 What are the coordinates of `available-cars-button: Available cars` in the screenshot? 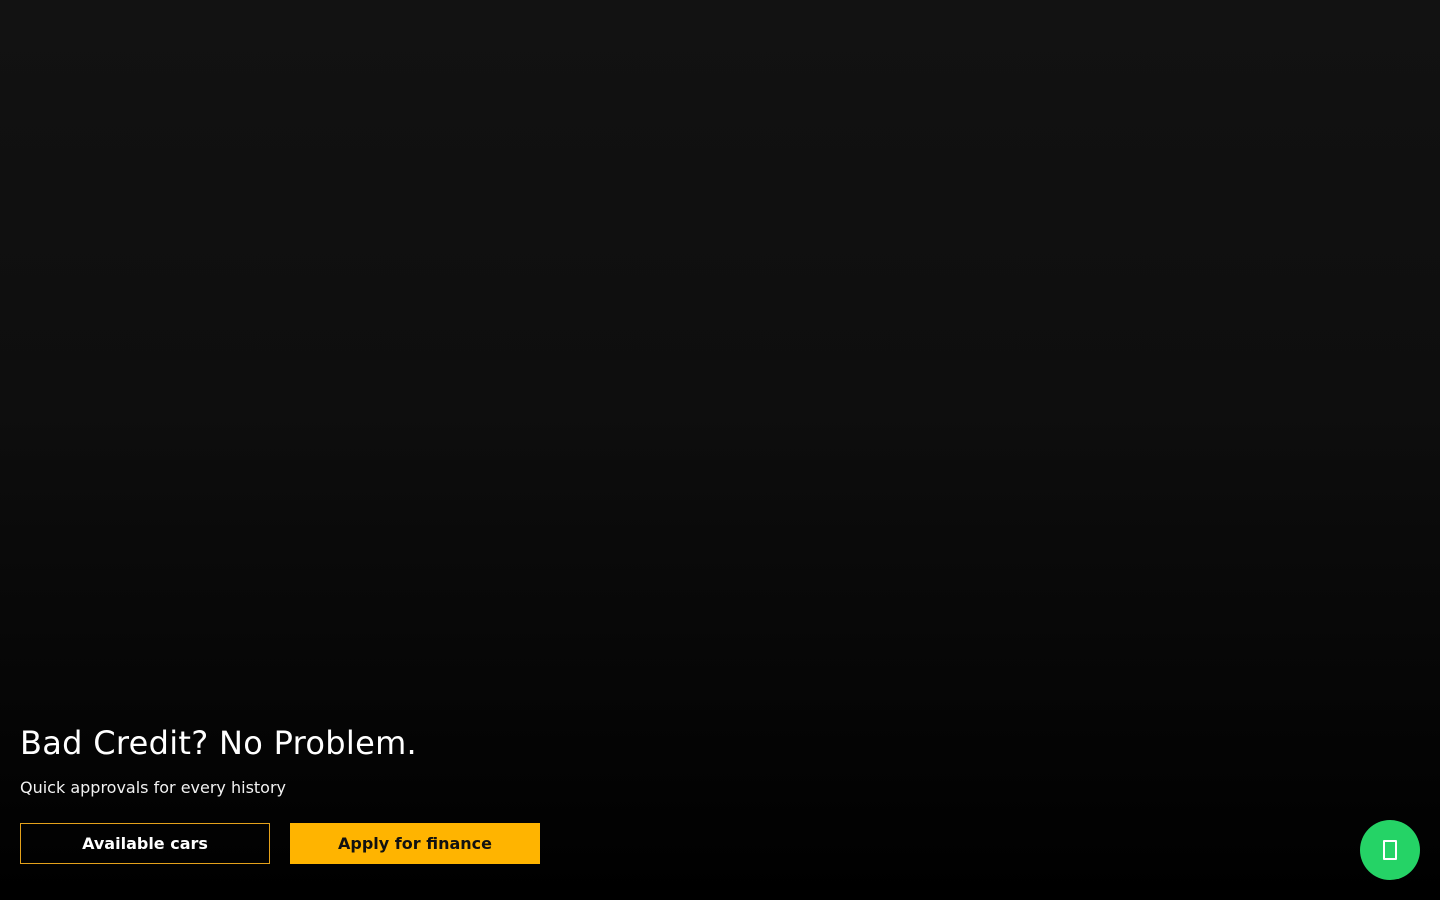 It's located at (145, 843).